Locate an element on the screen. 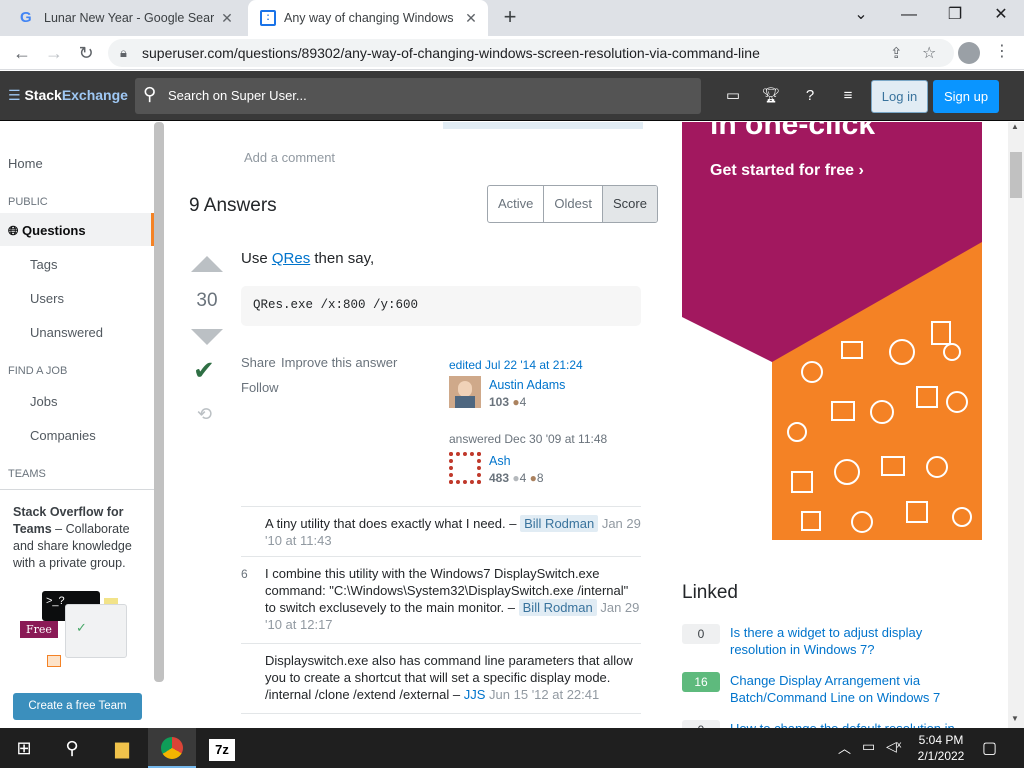 The image size is (1024, 773). tab-title: Lunar New Year - Google Search is located at coordinates (129, 18).